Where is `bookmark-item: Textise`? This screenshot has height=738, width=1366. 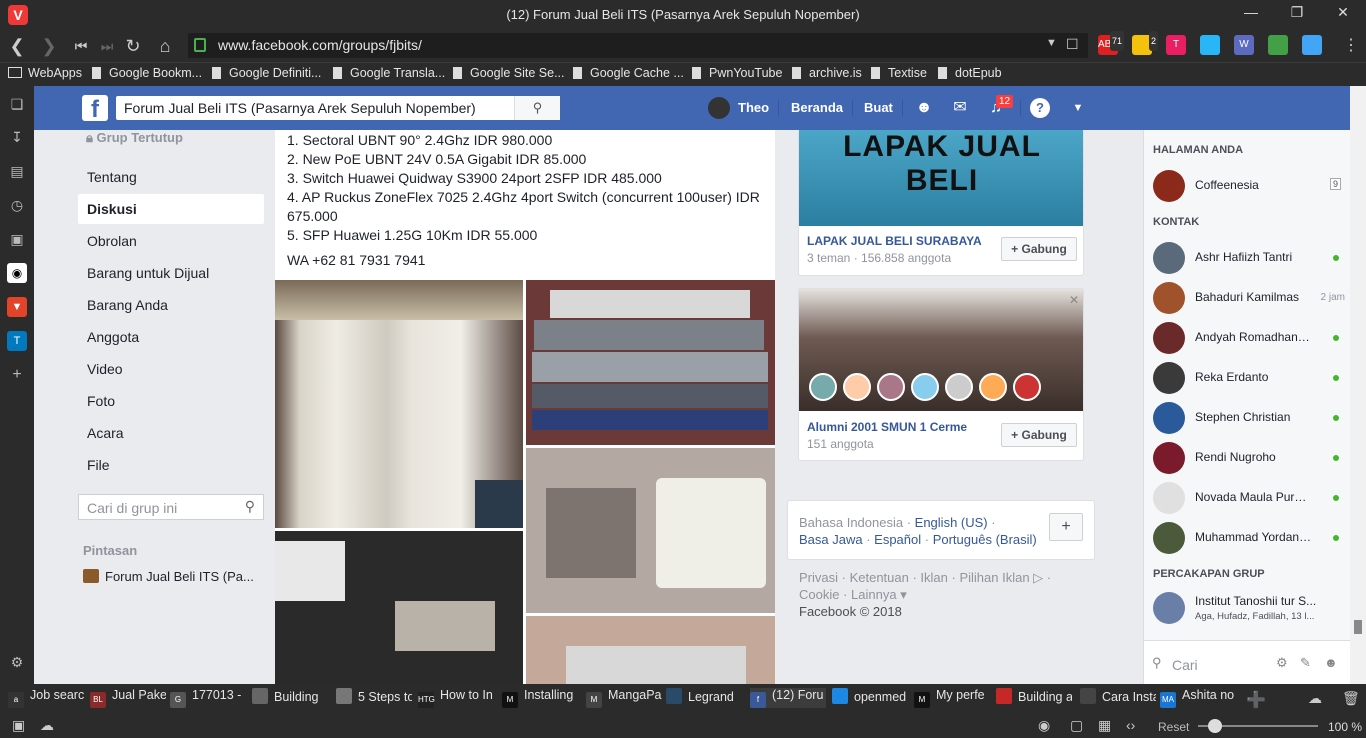 bookmark-item: Textise is located at coordinates (899, 73).